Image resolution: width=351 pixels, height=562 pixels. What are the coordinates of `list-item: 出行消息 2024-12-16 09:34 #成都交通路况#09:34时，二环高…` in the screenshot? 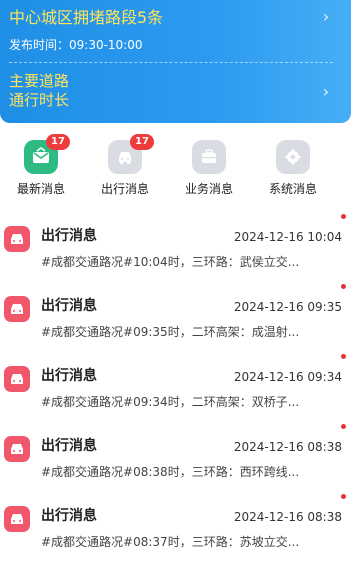 It's located at (175, 387).